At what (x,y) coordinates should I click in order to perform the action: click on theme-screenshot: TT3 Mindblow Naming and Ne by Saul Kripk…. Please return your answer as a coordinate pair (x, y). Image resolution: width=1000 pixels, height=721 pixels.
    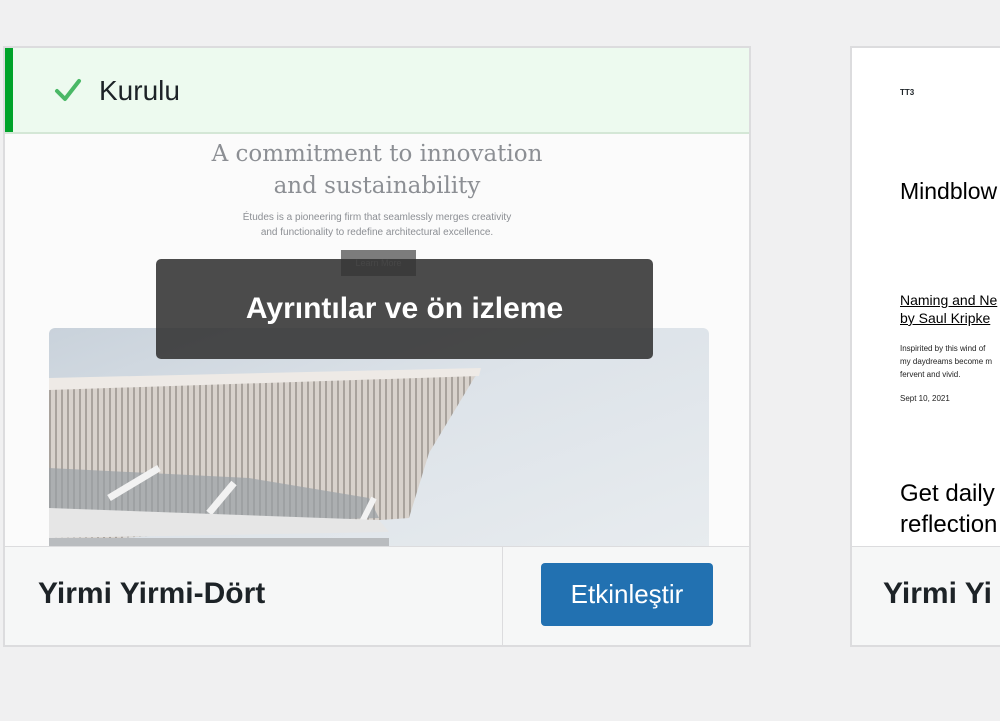
    Looking at the image, I should click on (926, 297).